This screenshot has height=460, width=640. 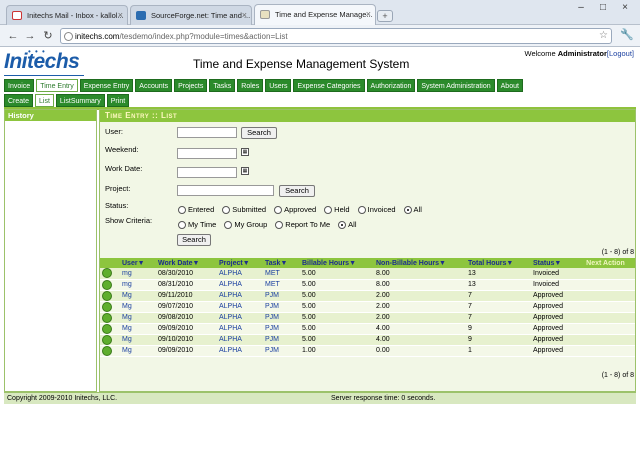 I want to click on project-search-button: Search, so click(x=297, y=191).